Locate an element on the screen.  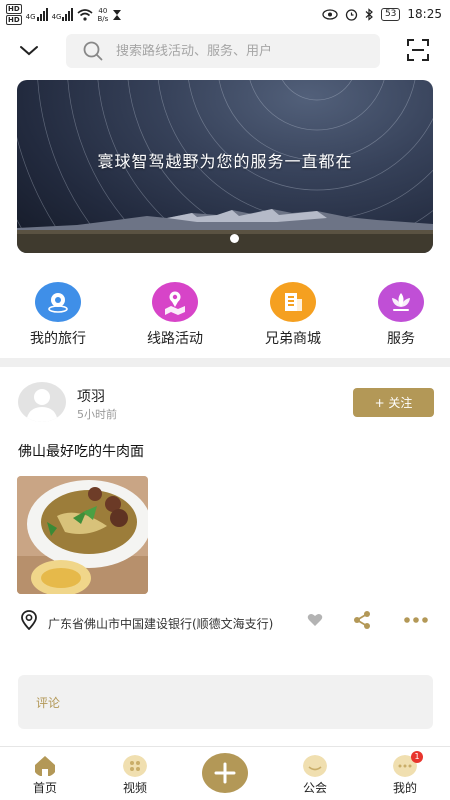
shop-building-icon is located at coordinates (293, 302).